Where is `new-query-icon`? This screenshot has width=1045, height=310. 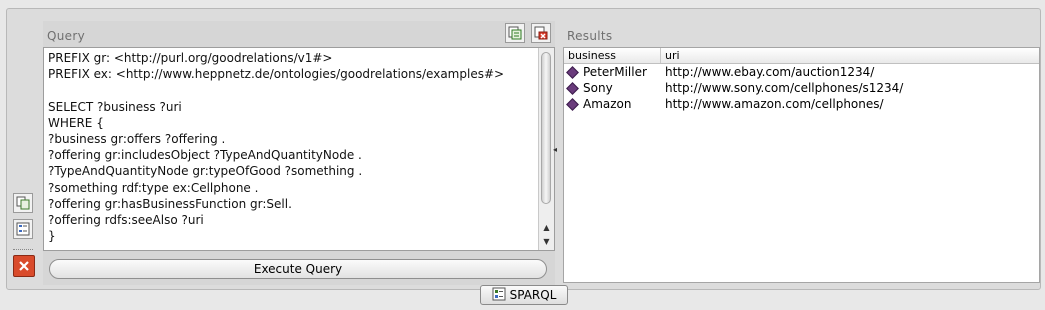 new-query-icon is located at coordinates (515, 33).